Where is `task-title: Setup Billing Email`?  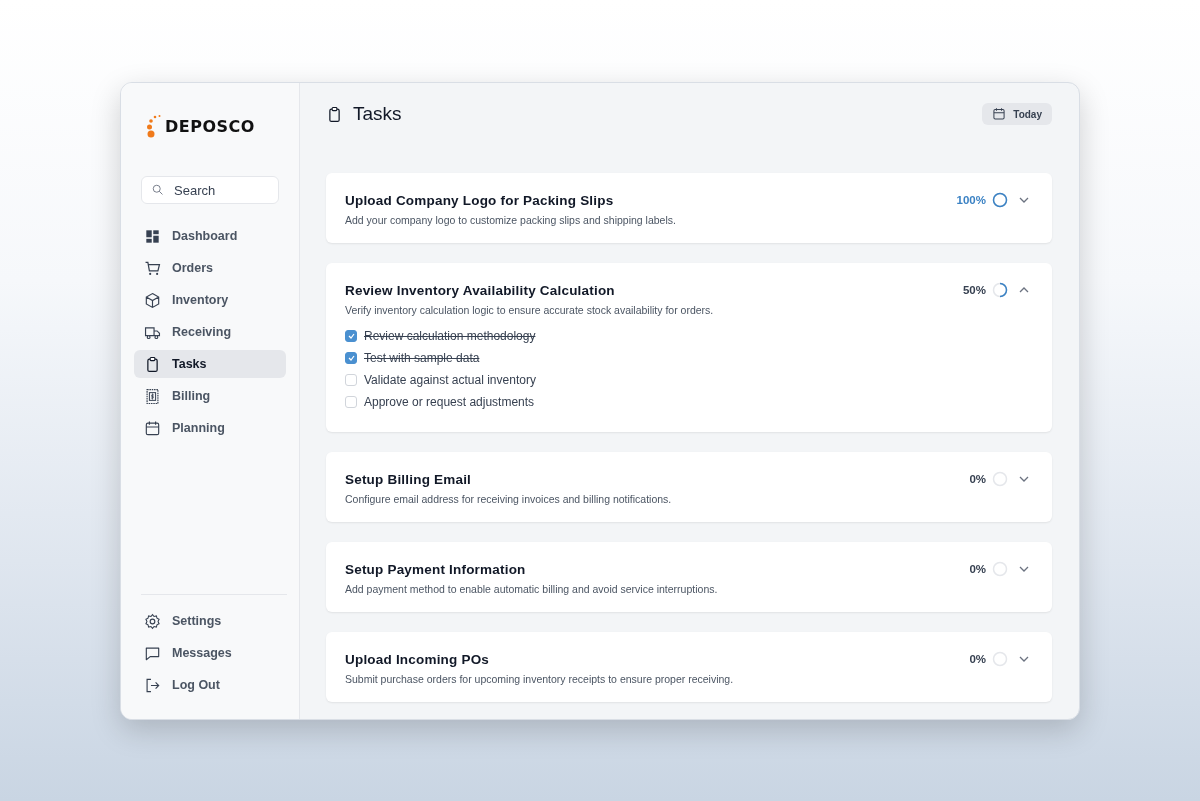
task-title: Setup Billing Email is located at coordinates (409, 479).